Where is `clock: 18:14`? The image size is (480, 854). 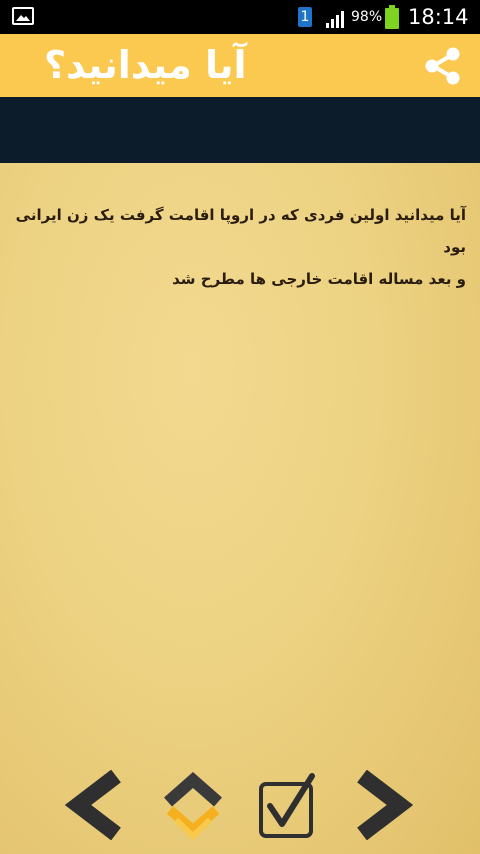
clock: 18:14 is located at coordinates (438, 17).